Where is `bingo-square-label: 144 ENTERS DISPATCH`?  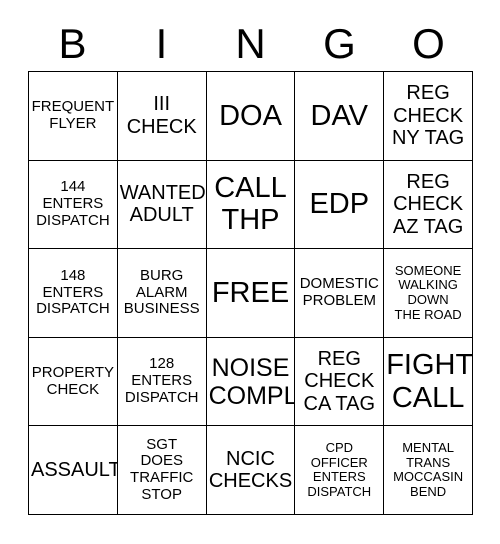
bingo-square-label: 144 ENTERS DISPATCH is located at coordinates (73, 203).